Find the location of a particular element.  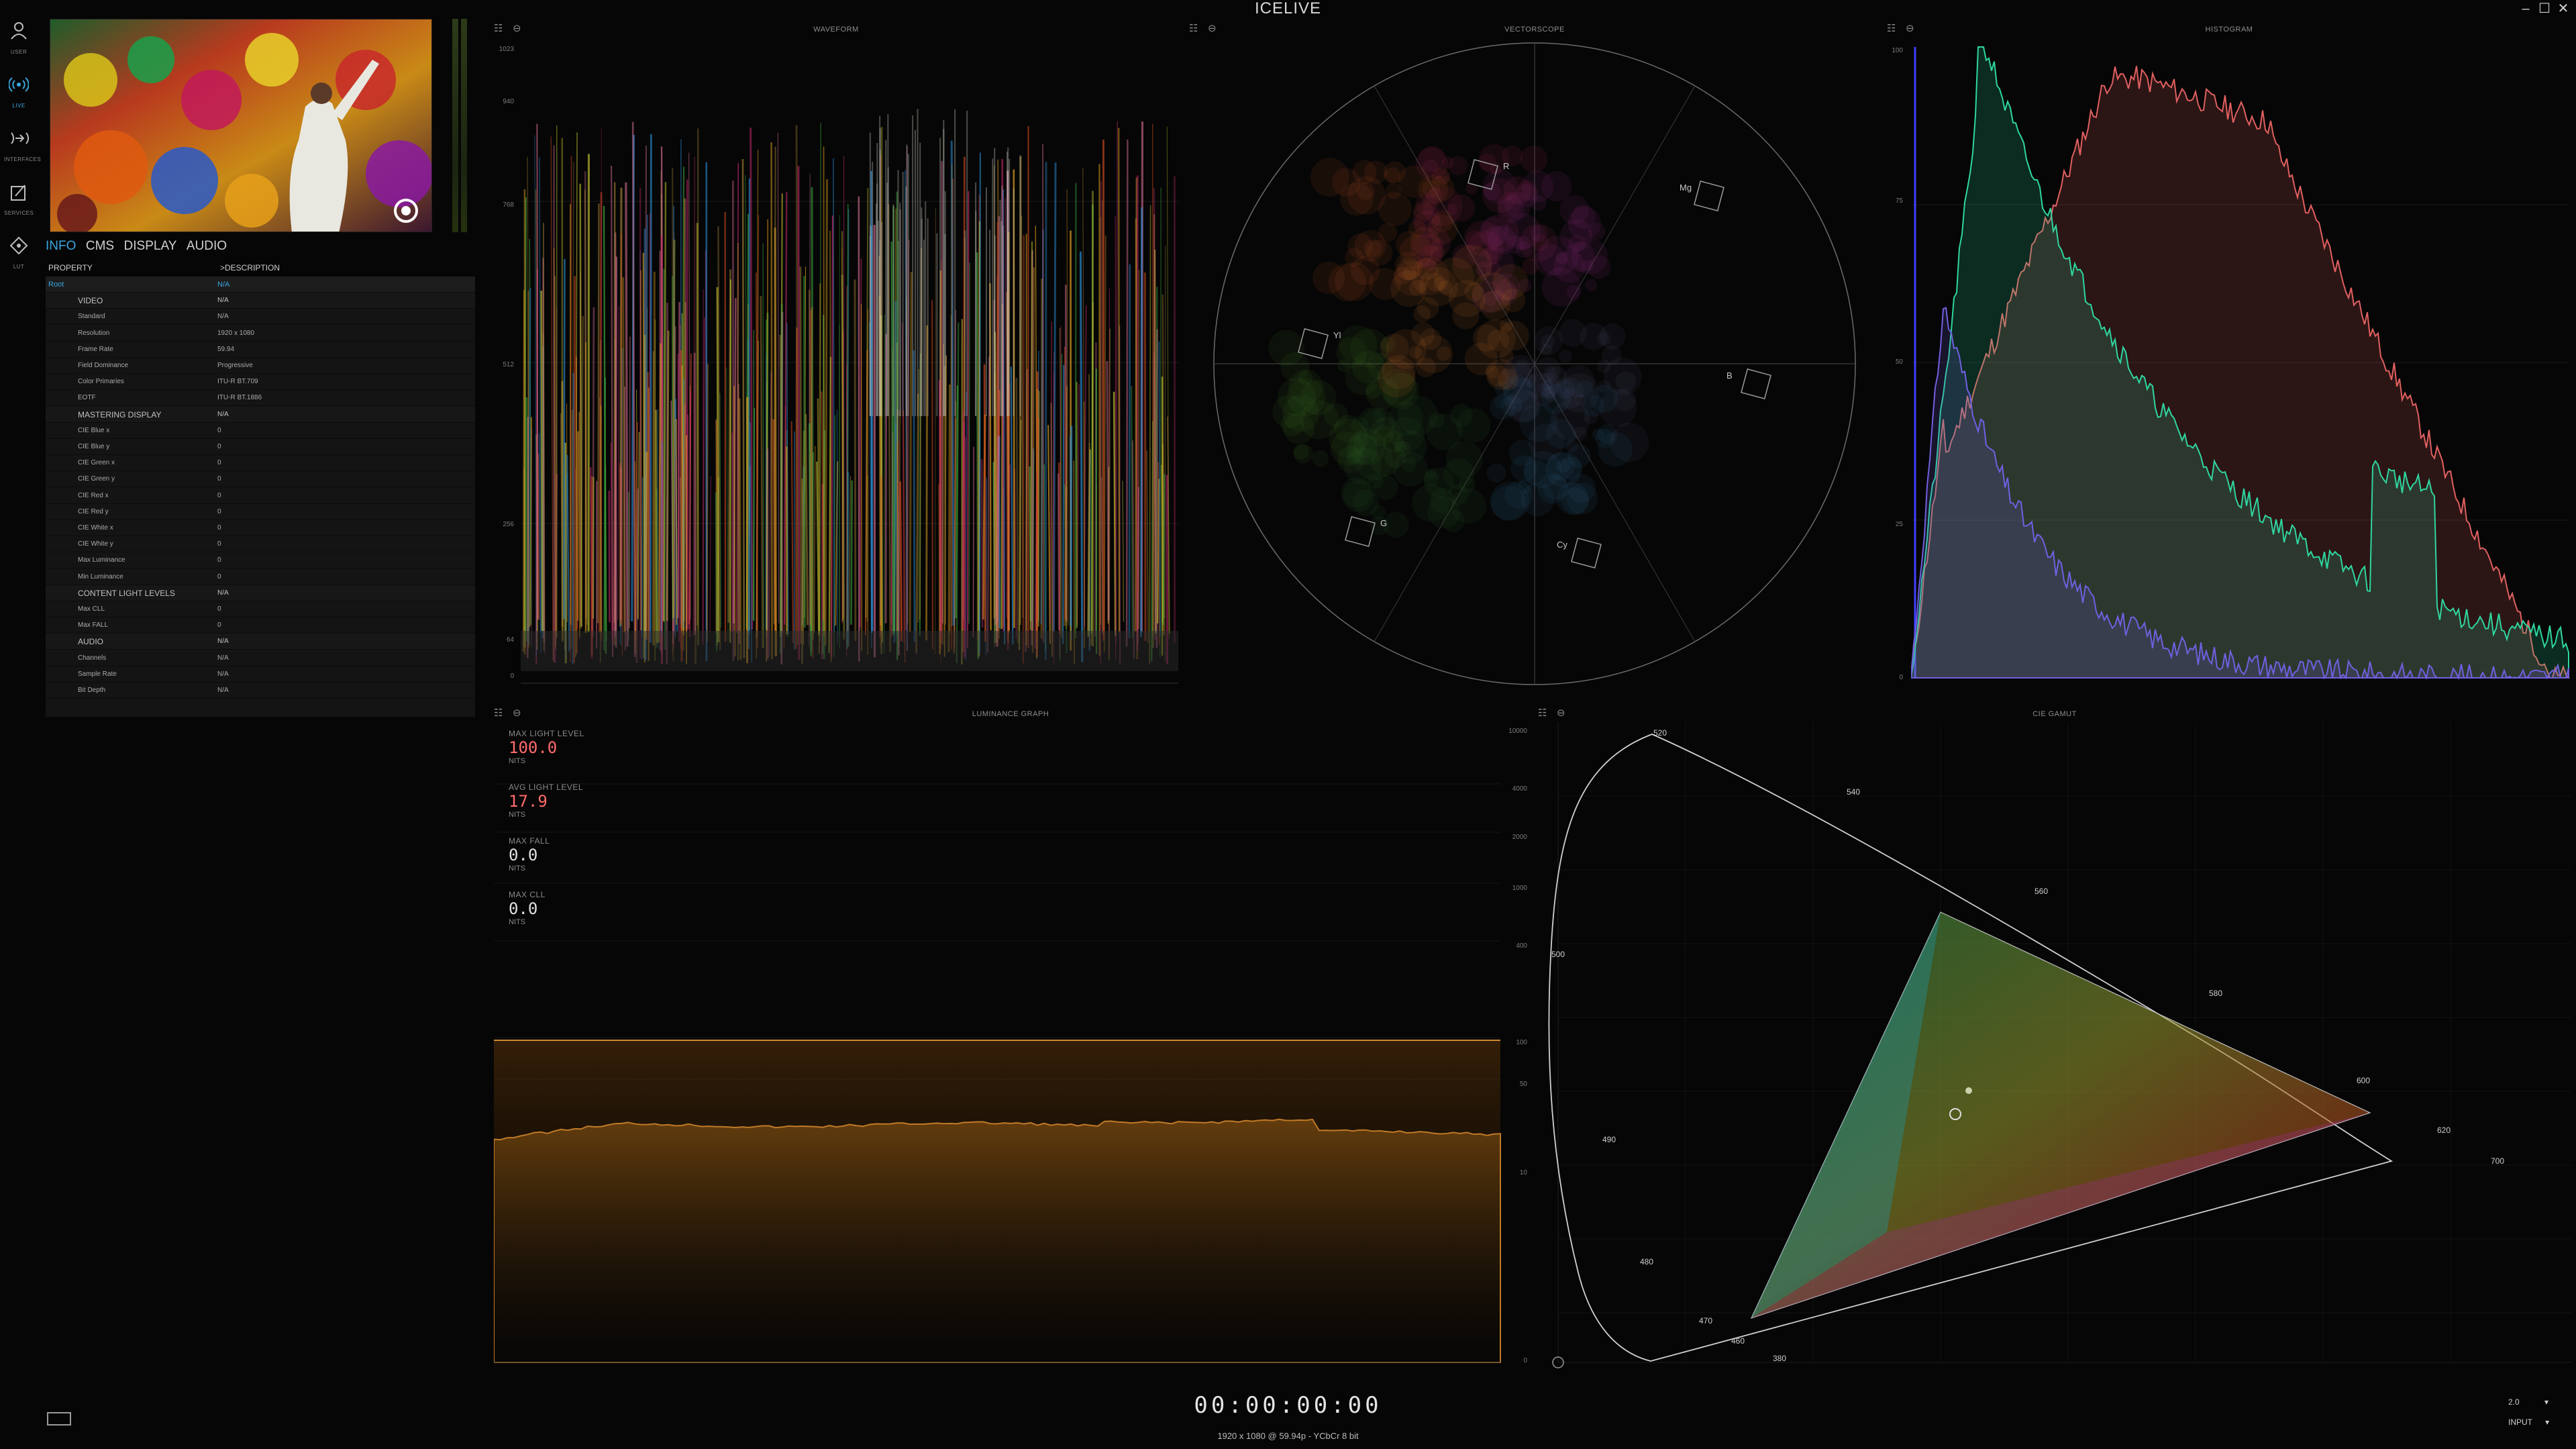

vector-target-label: Mg is located at coordinates (1686, 188).